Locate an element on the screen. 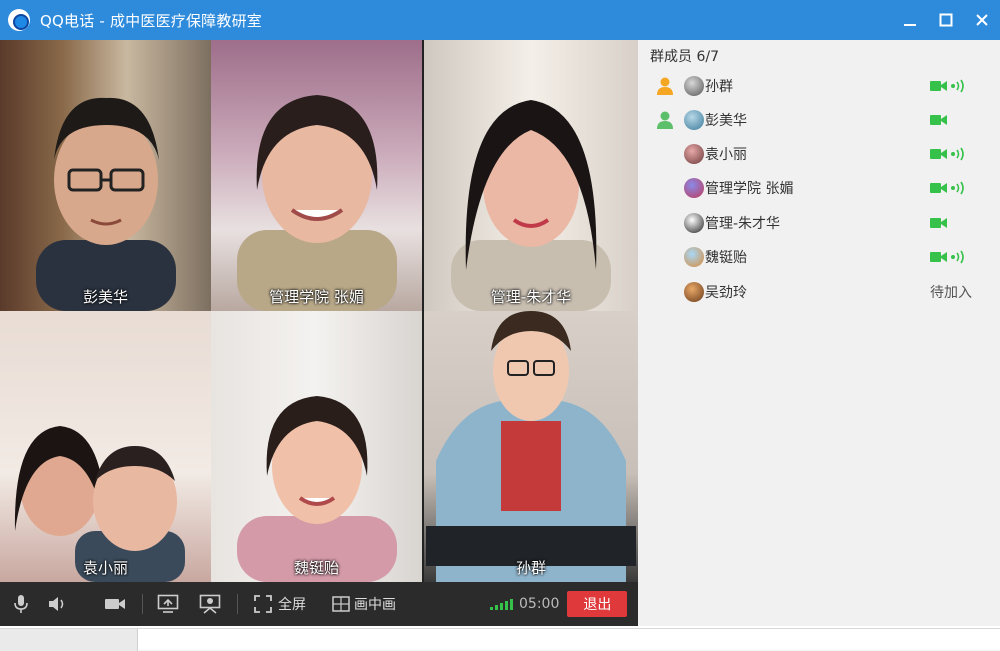 This screenshot has width=1000, height=651. member-name: 吴劲玲 is located at coordinates (726, 293).